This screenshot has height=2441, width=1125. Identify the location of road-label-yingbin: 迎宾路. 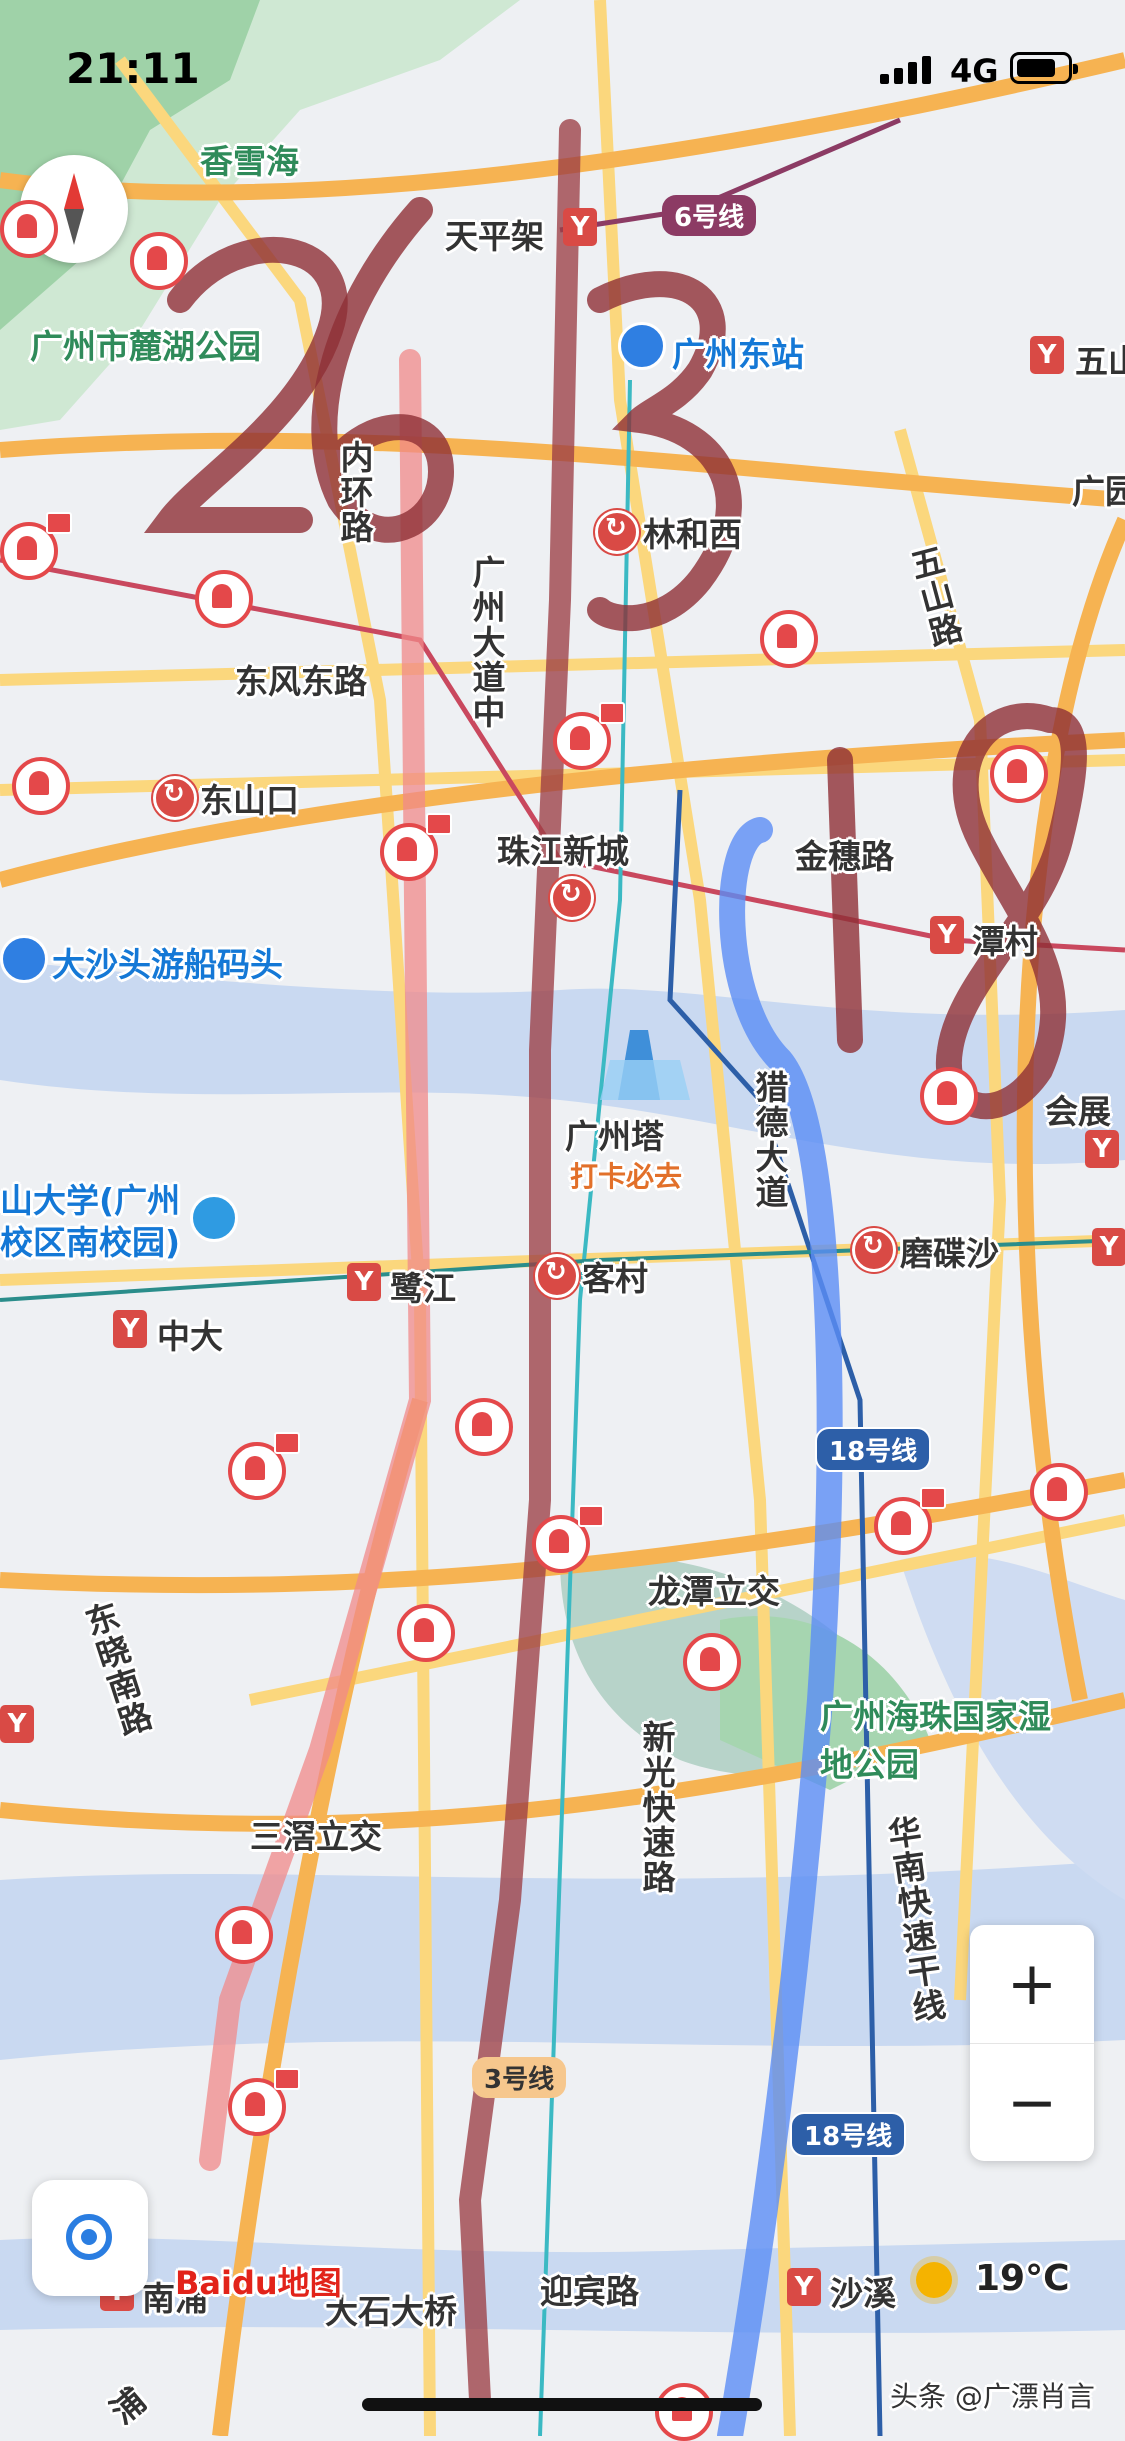
(589, 2291).